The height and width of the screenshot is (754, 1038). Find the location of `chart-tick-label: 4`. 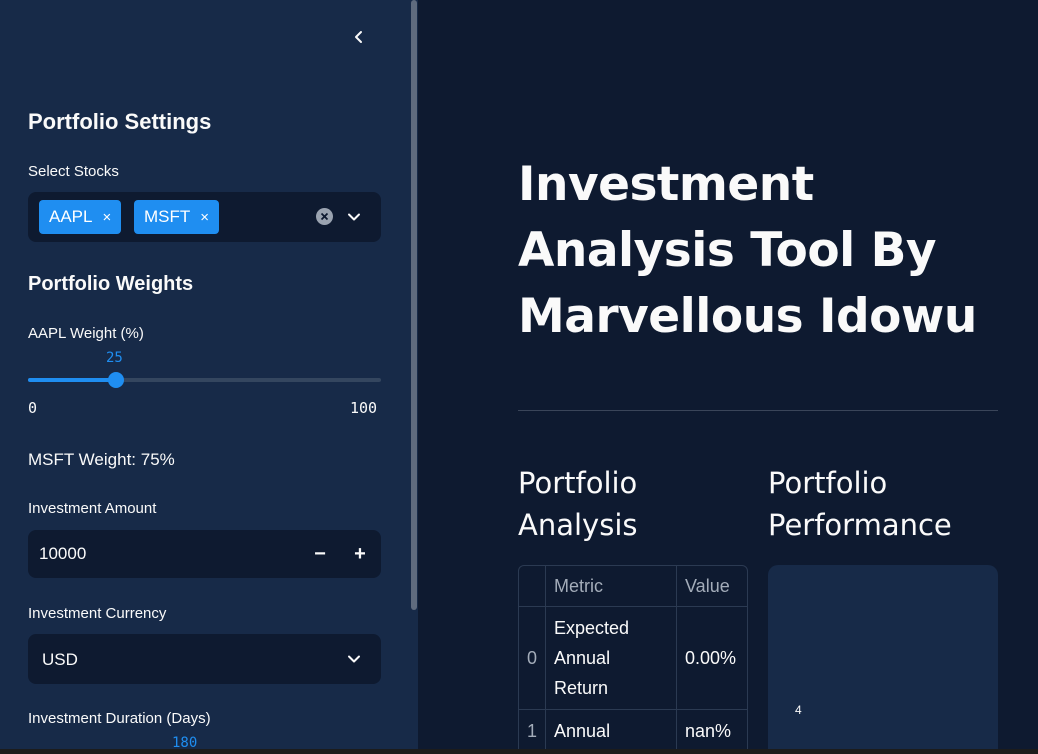

chart-tick-label: 4 is located at coordinates (798, 710).